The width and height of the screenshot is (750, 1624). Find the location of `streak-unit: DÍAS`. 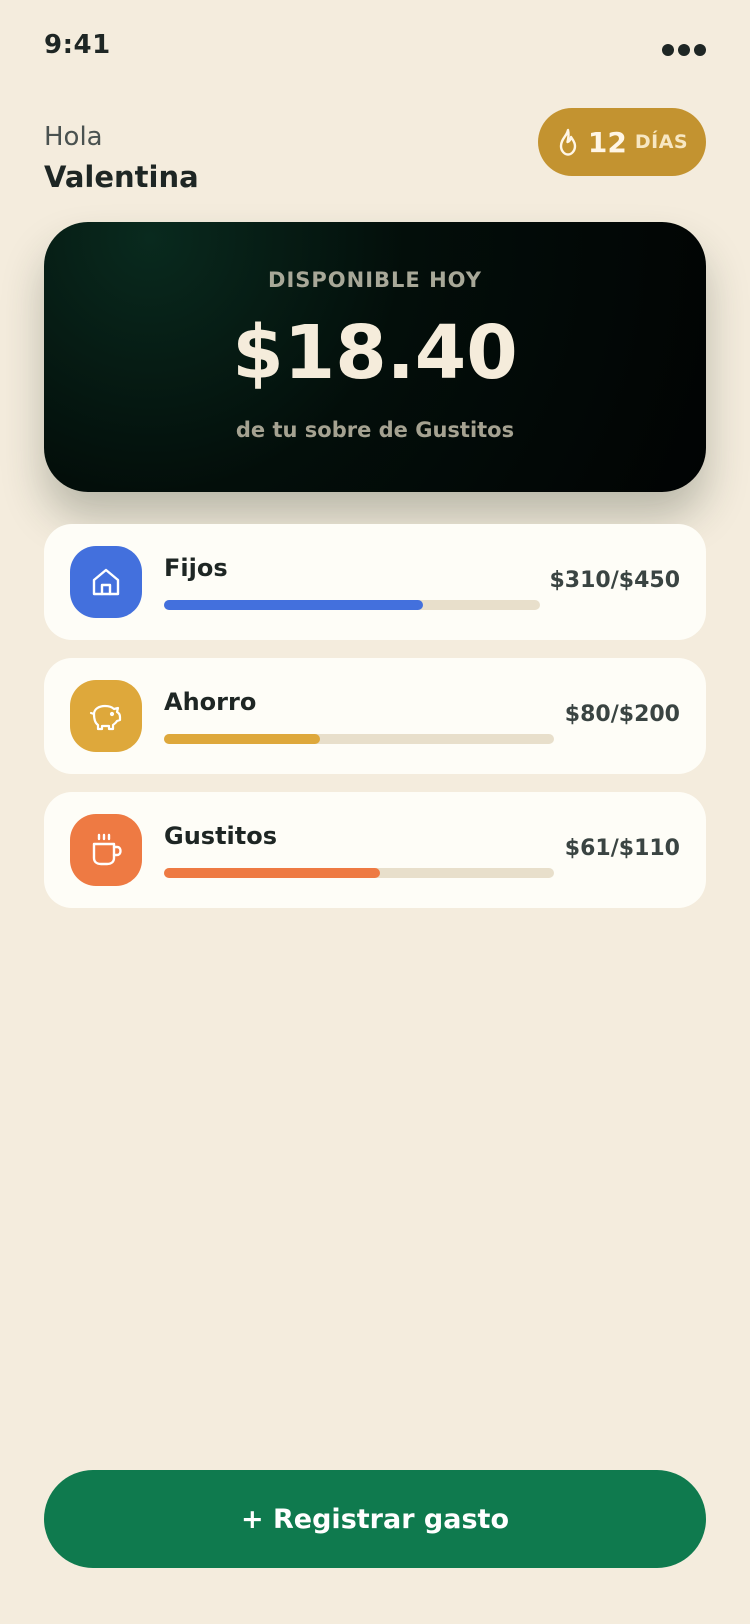

streak-unit: DÍAS is located at coordinates (661, 142).